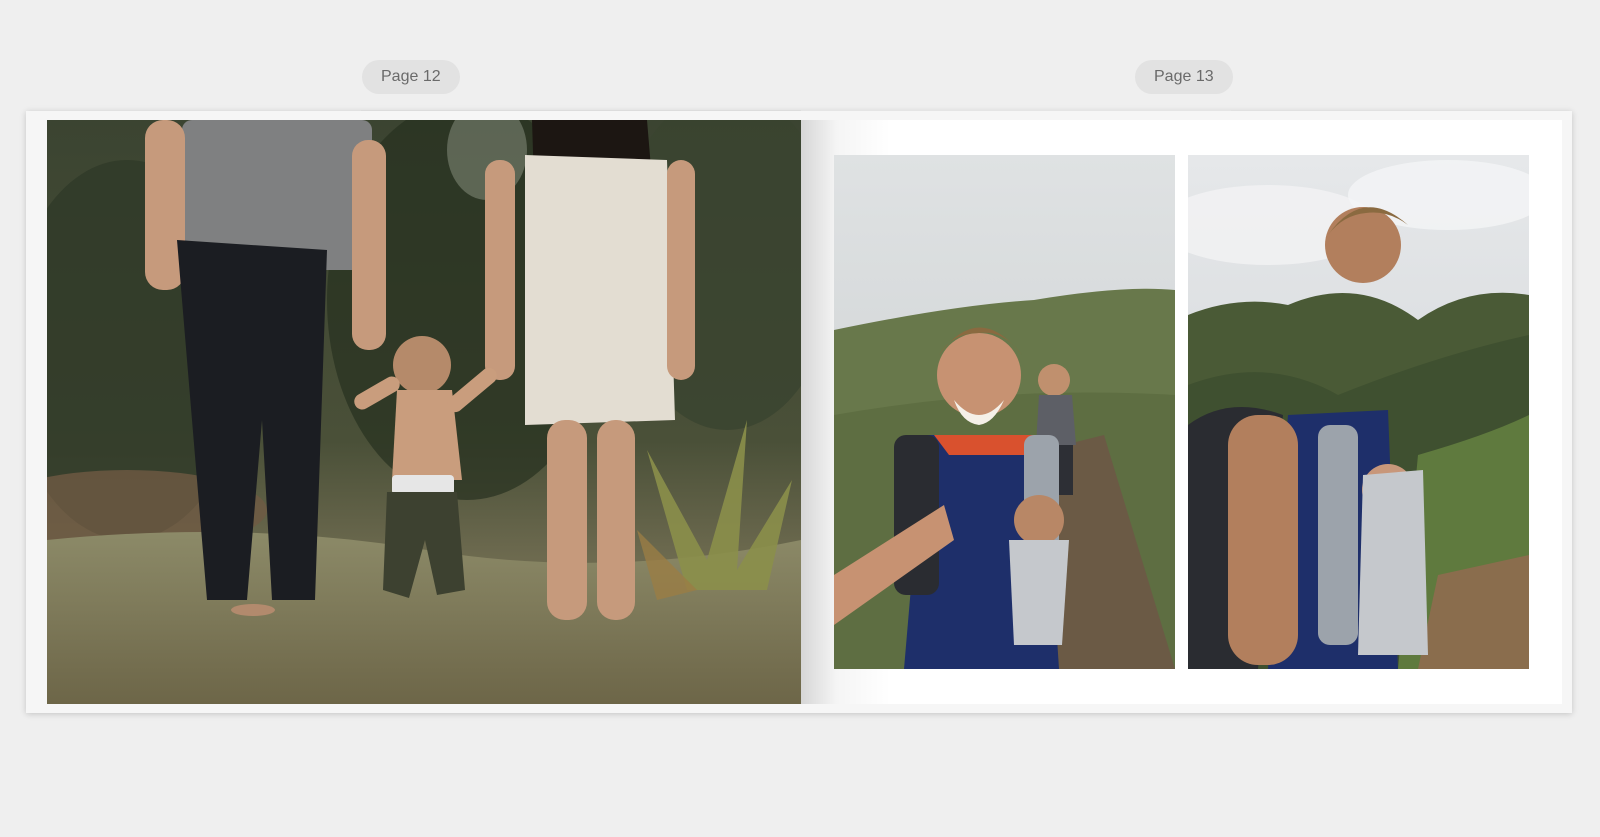  Describe the element at coordinates (411, 77) in the screenshot. I see `page-12-label: Page 12` at that location.